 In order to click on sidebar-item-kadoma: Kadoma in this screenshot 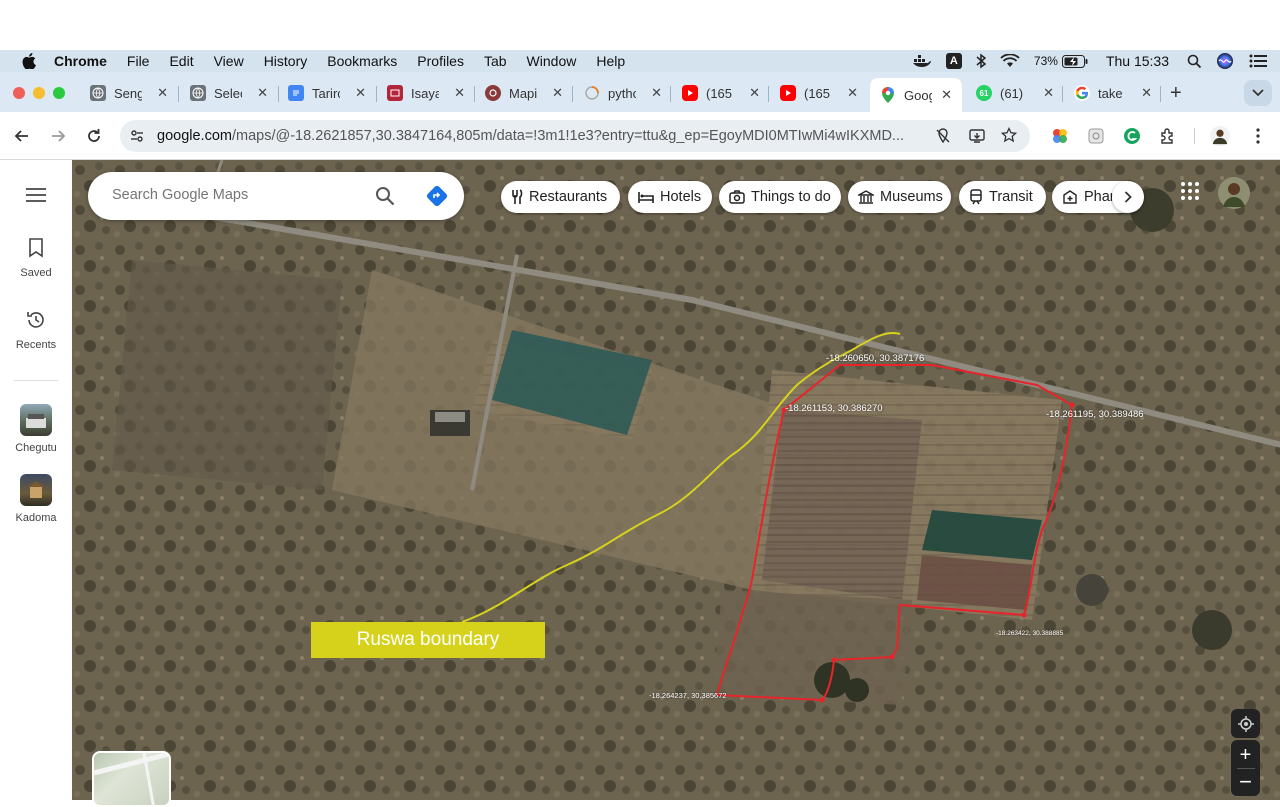, I will do `click(36, 499)`.